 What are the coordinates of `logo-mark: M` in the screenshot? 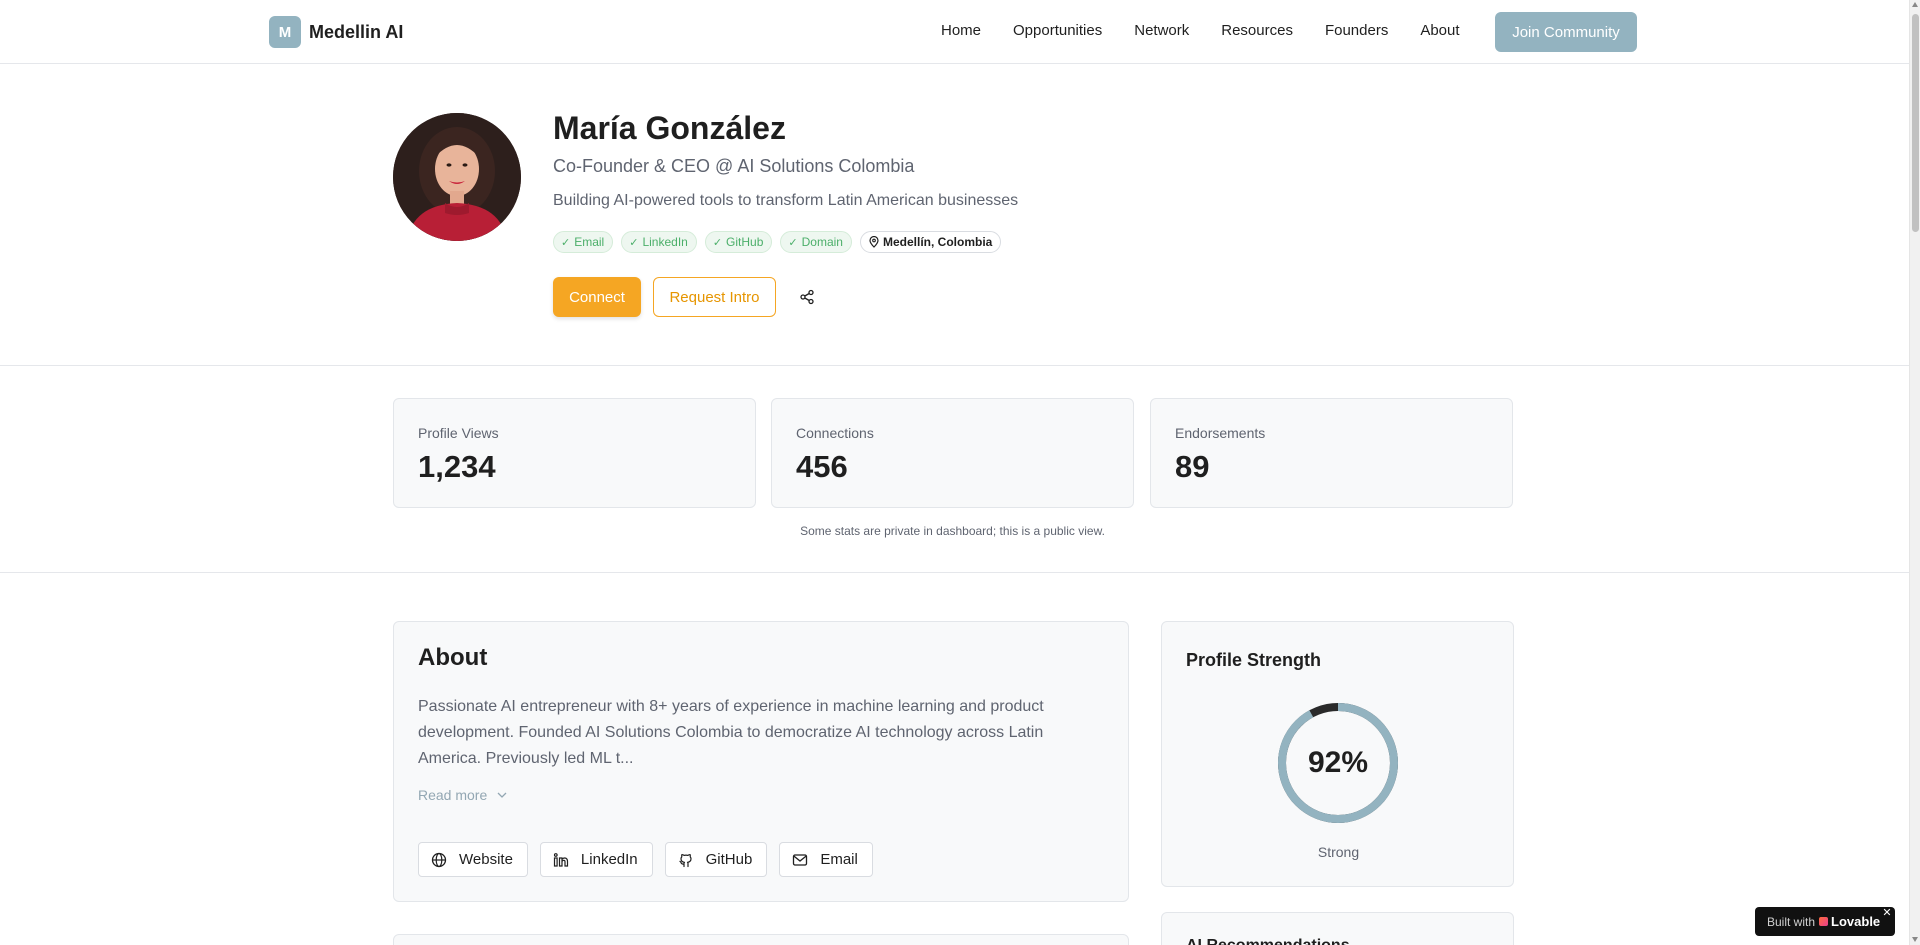 It's located at (285, 32).